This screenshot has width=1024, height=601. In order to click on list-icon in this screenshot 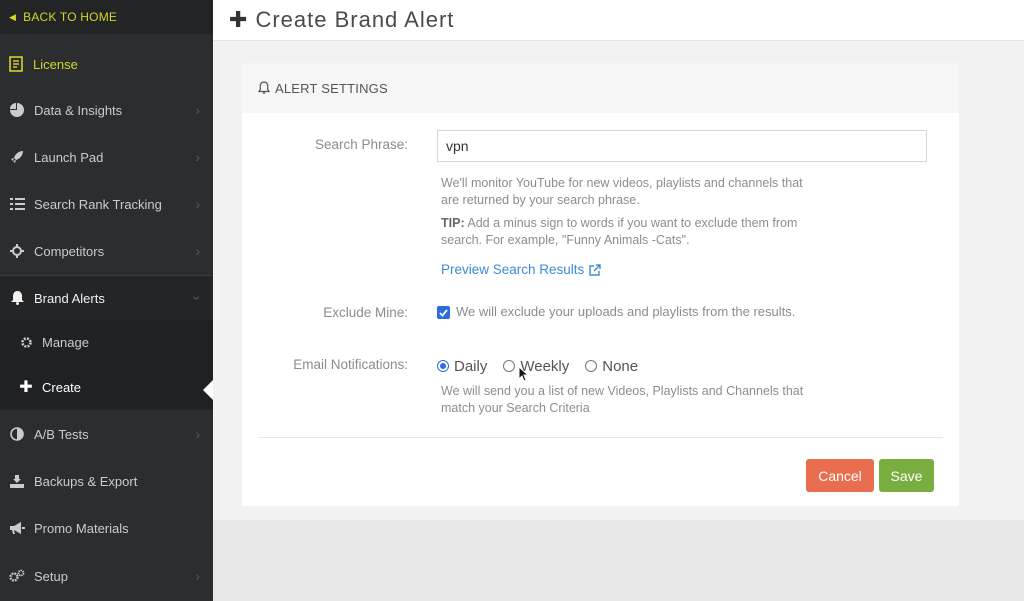, I will do `click(17, 204)`.